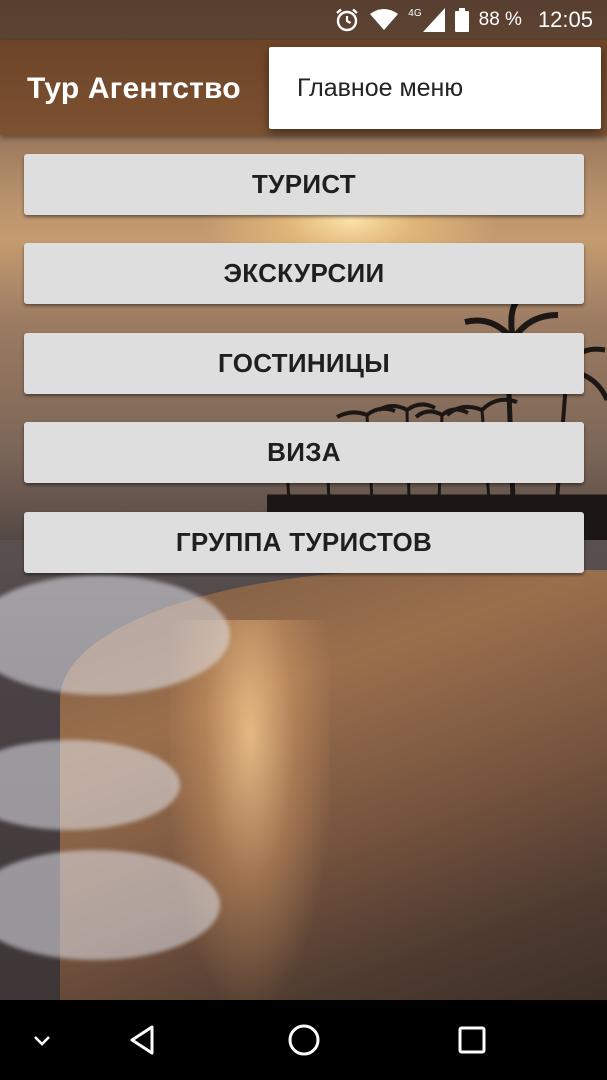  What do you see at coordinates (461, 20) in the screenshot?
I see `battery-icon` at bounding box center [461, 20].